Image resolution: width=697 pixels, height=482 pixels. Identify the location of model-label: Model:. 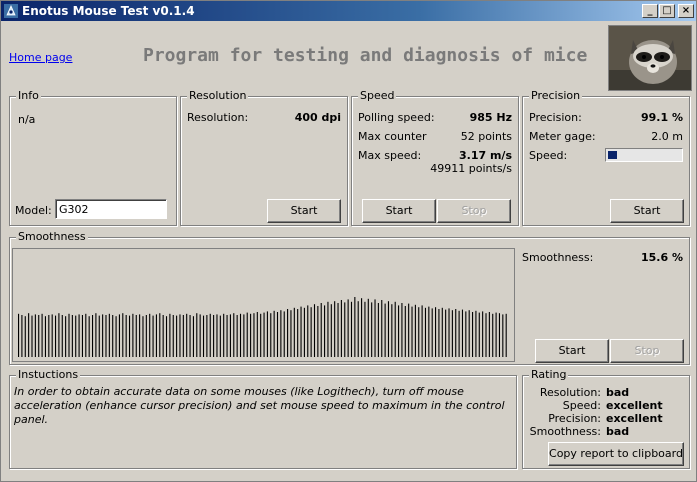
(33, 210).